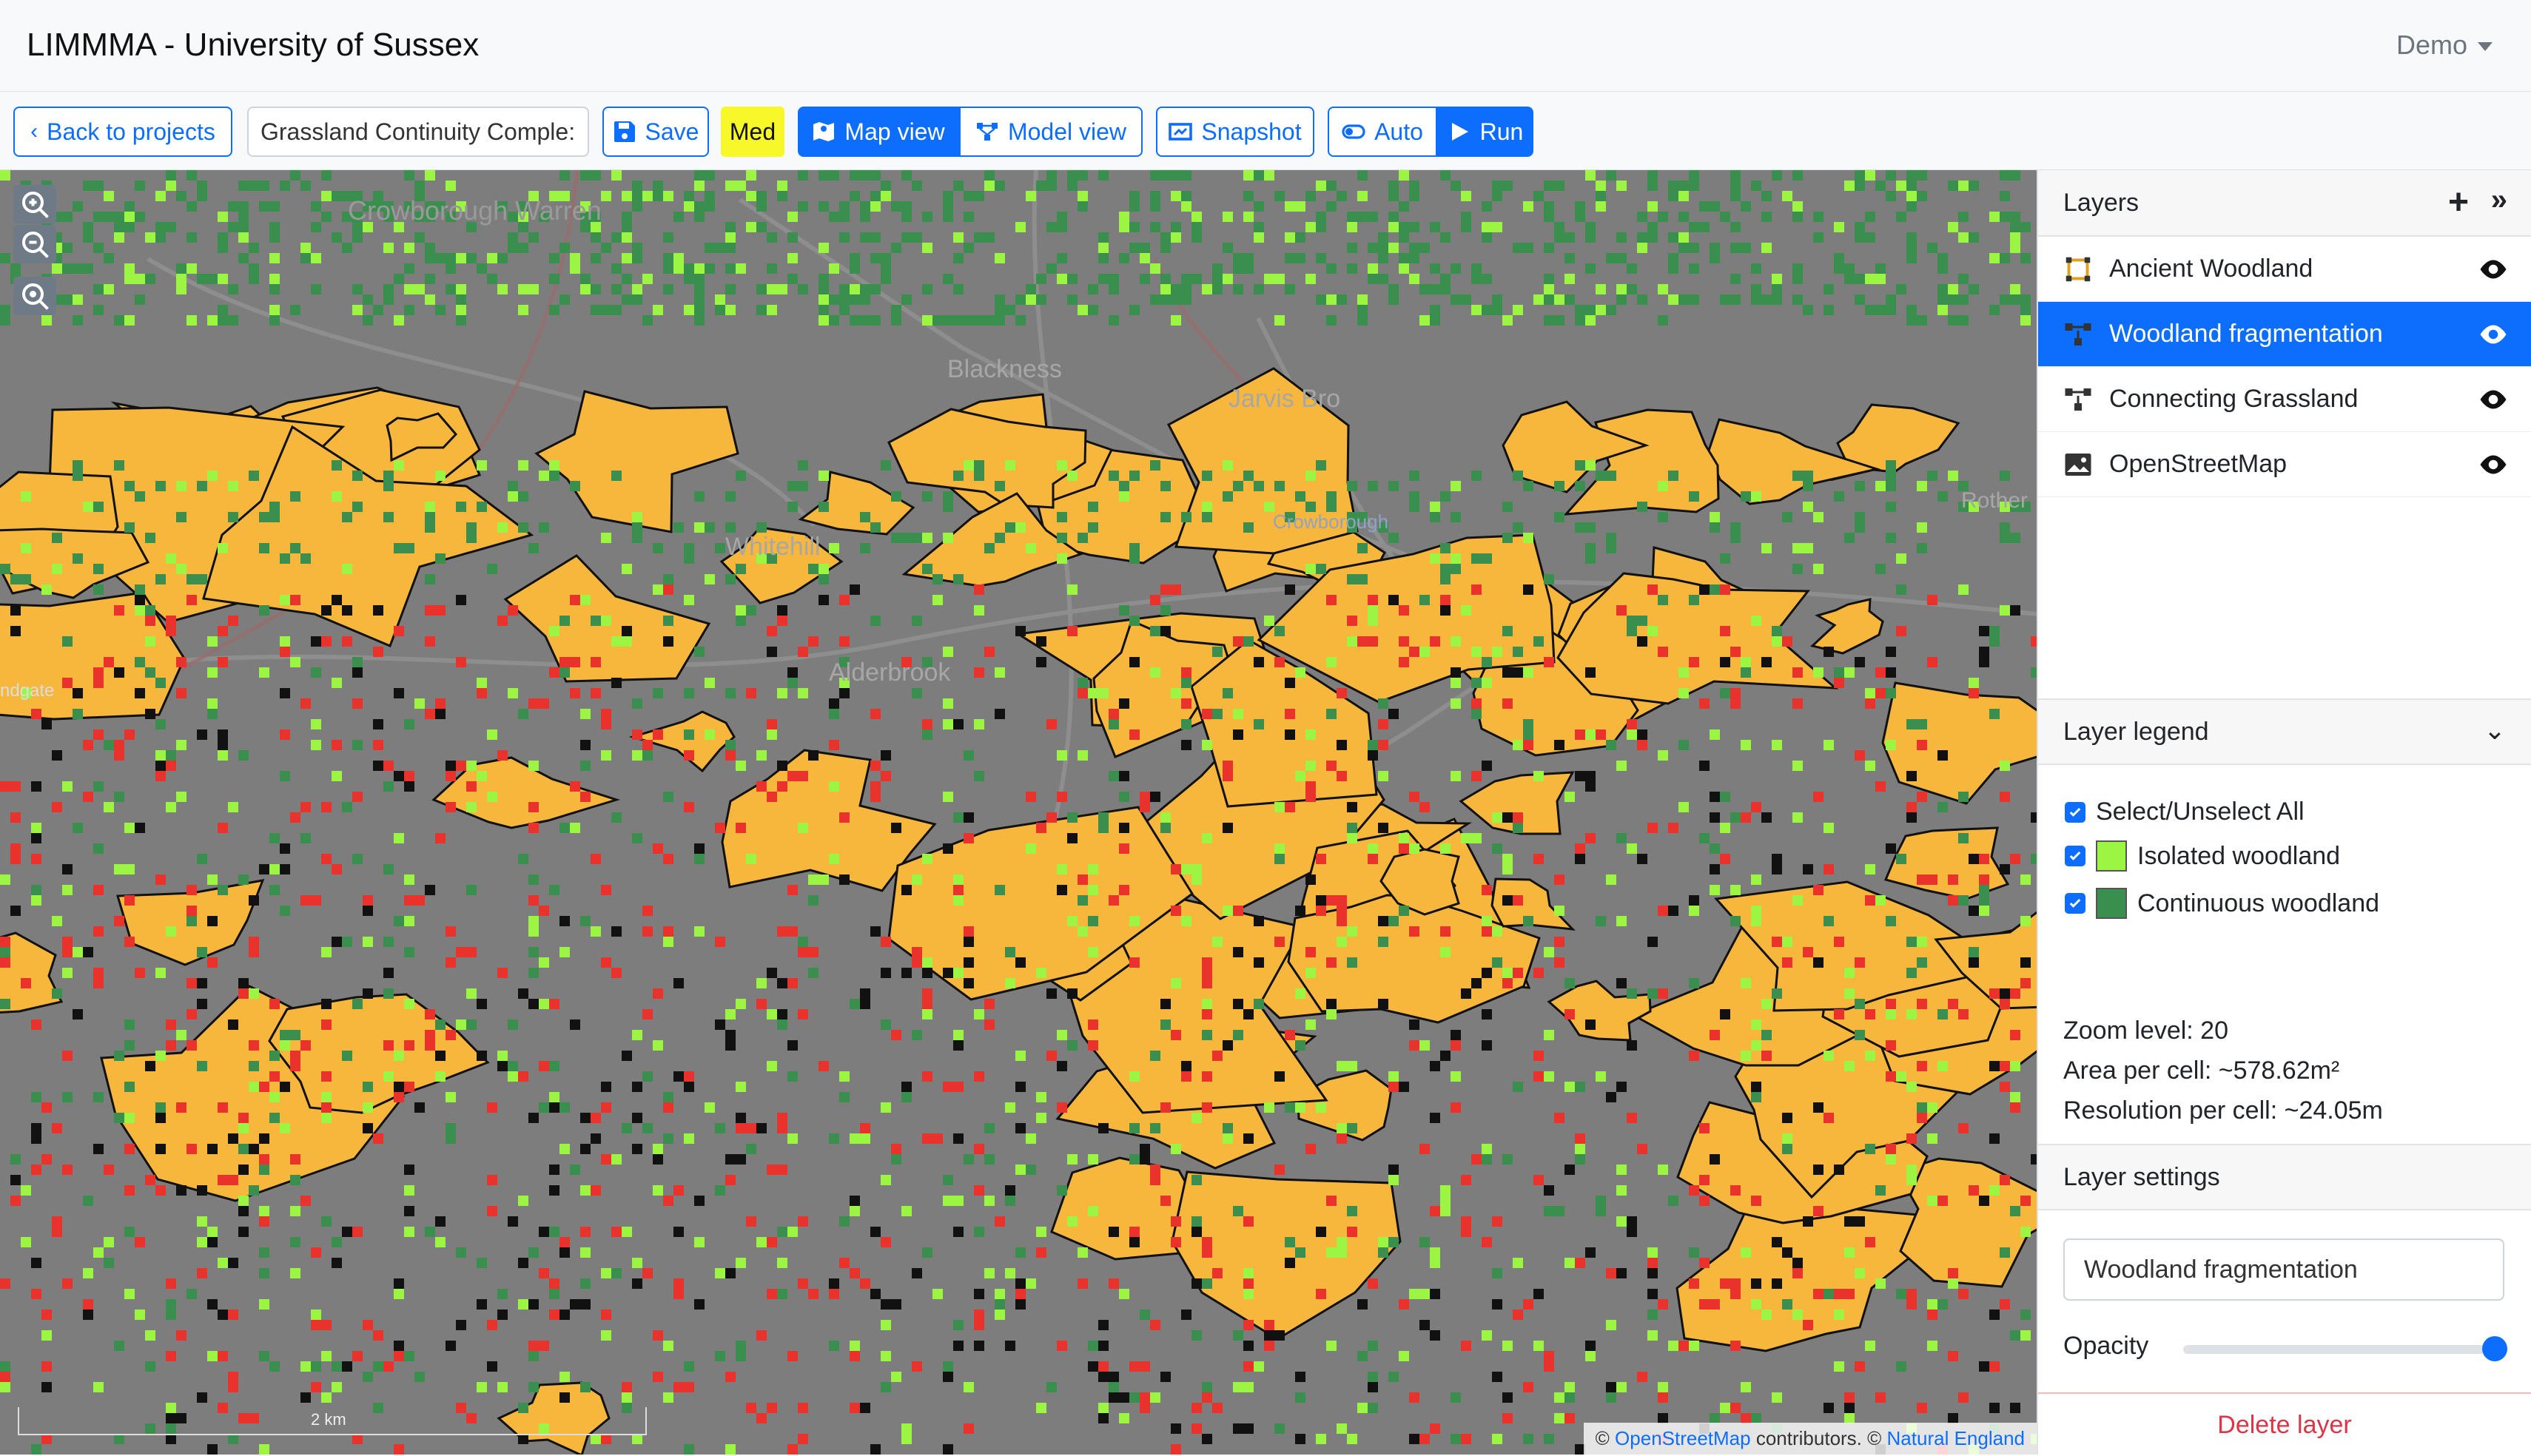  I want to click on legend-isolated-woodland: Isolated woodland, so click(2202, 856).